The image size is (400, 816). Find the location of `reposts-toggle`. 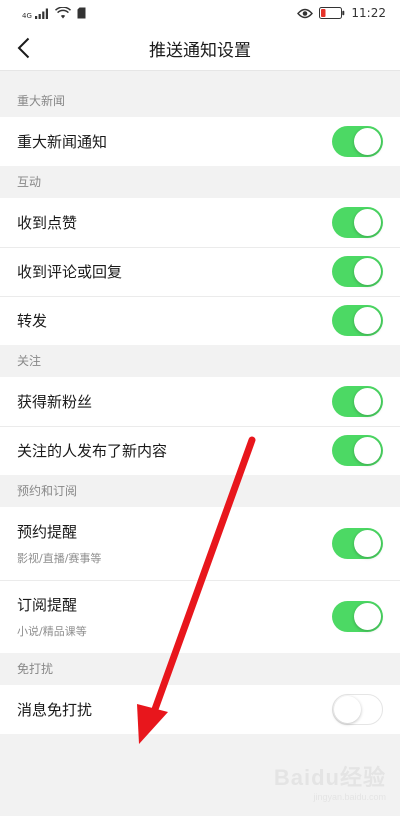

reposts-toggle is located at coordinates (357, 320).